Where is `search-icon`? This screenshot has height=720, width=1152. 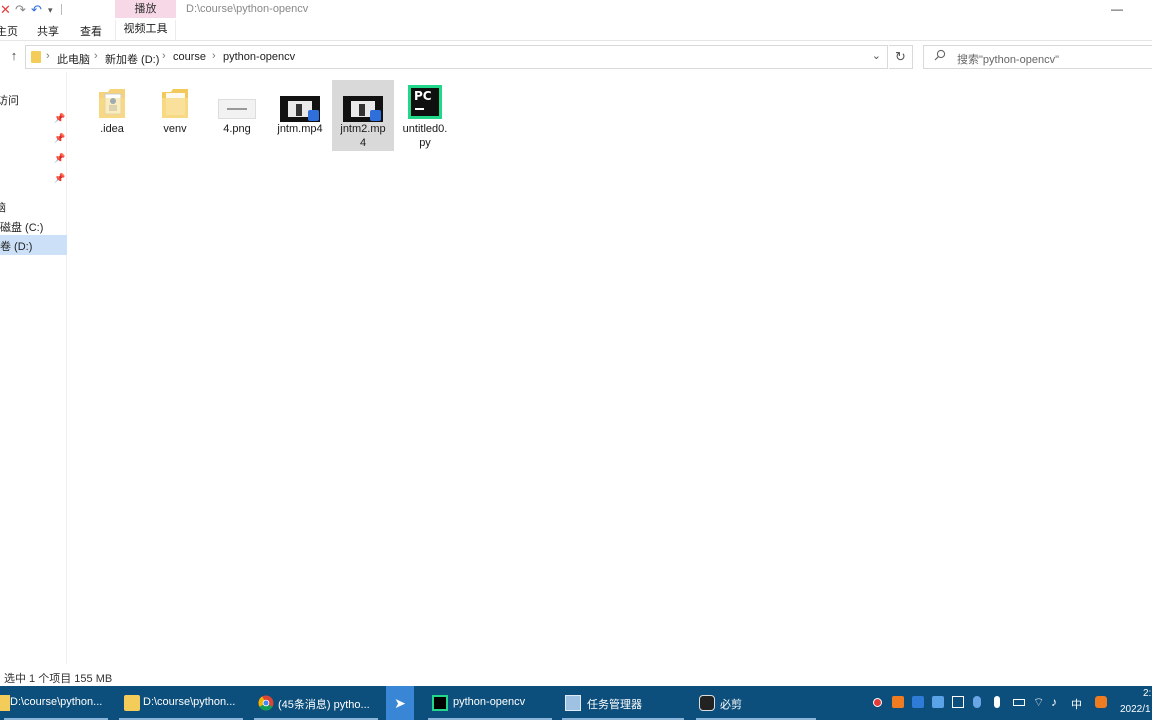 search-icon is located at coordinates (940, 55).